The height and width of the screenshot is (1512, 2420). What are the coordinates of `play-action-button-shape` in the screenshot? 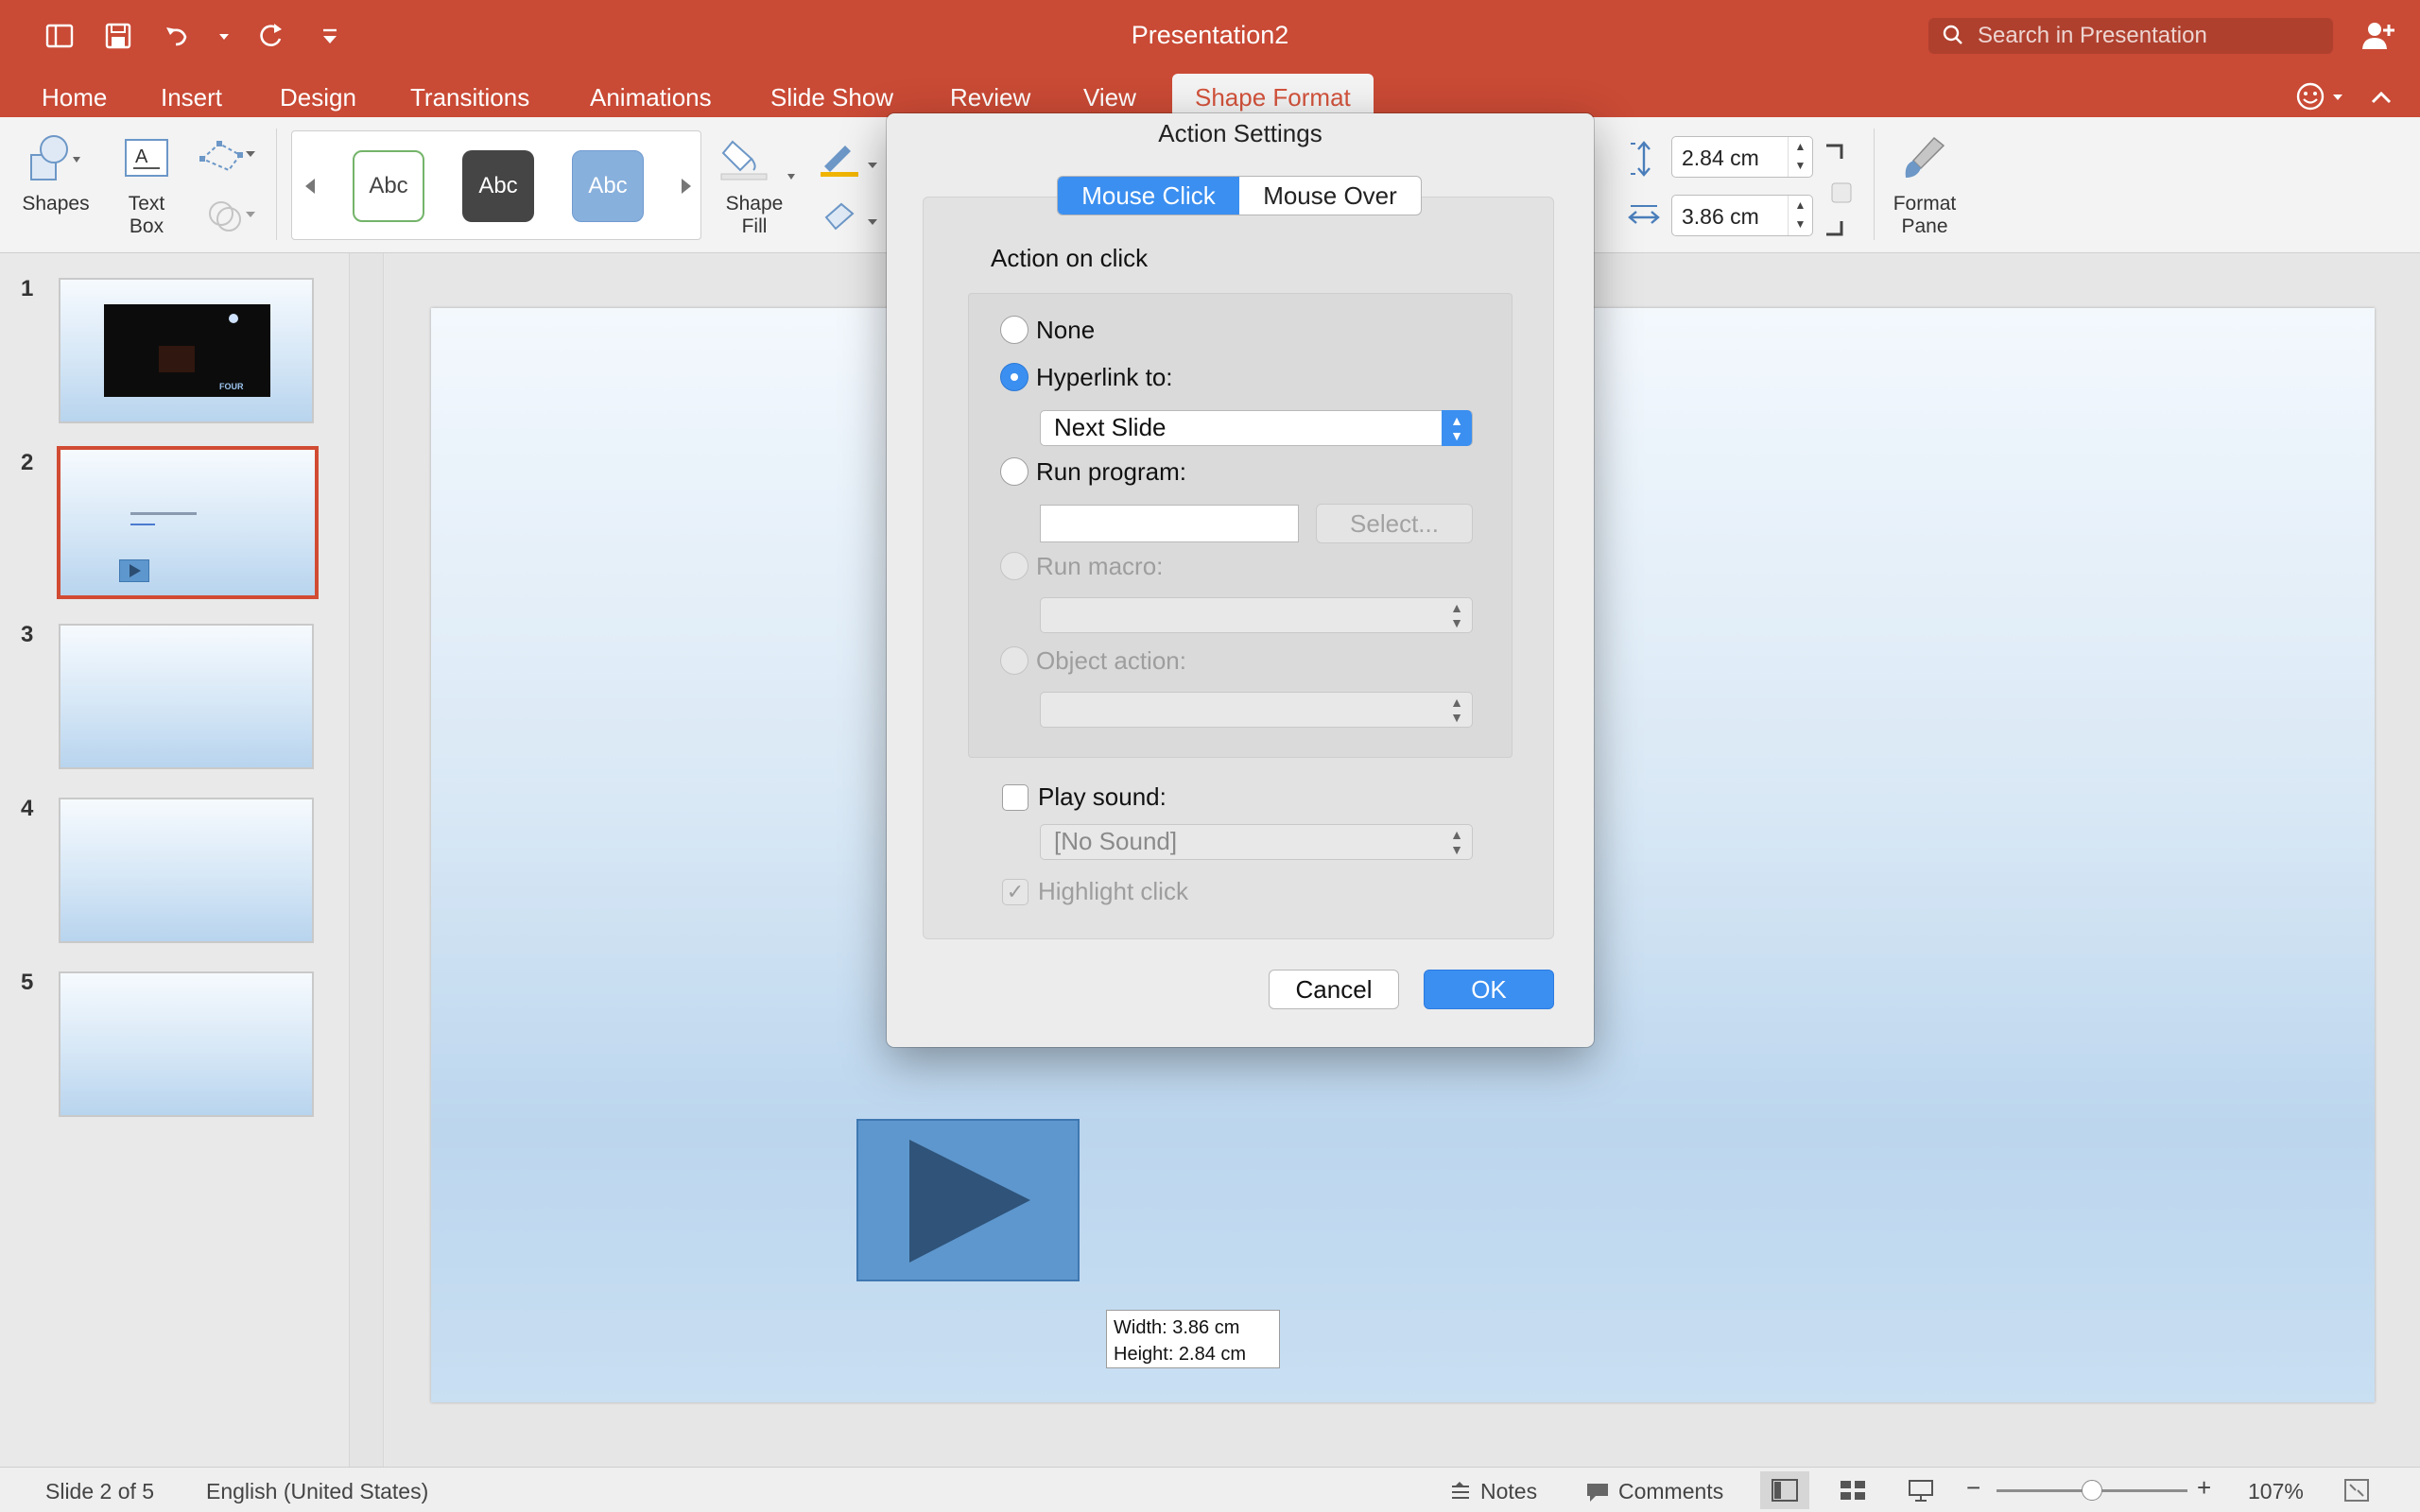 It's located at (968, 1200).